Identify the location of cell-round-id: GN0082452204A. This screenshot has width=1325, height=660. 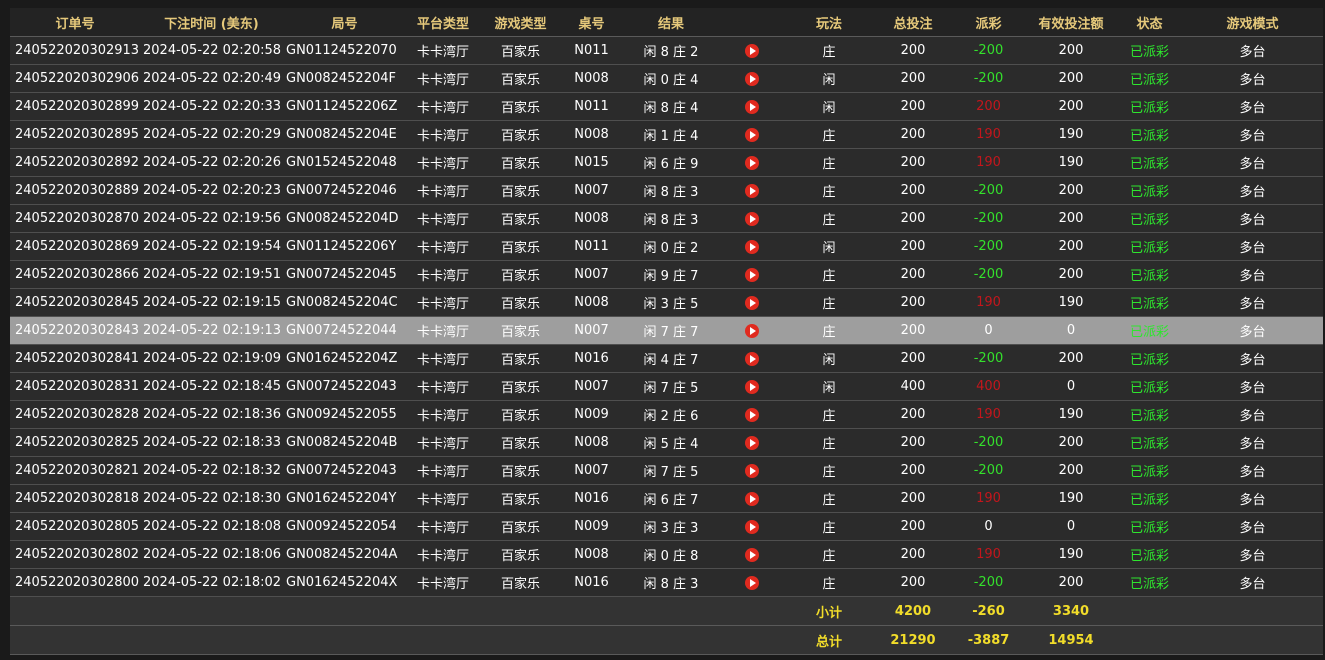
(344, 554).